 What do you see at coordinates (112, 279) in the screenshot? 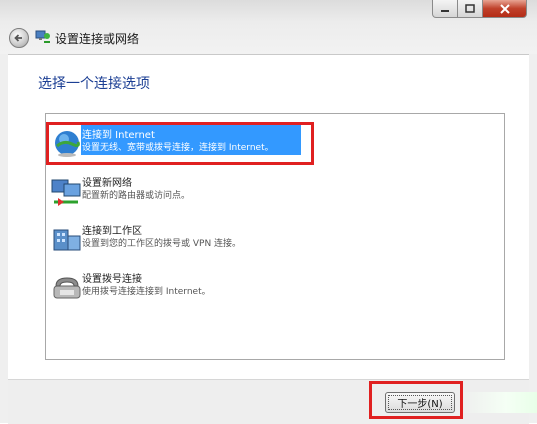
I see `option-title: 设置拨号连接` at bounding box center [112, 279].